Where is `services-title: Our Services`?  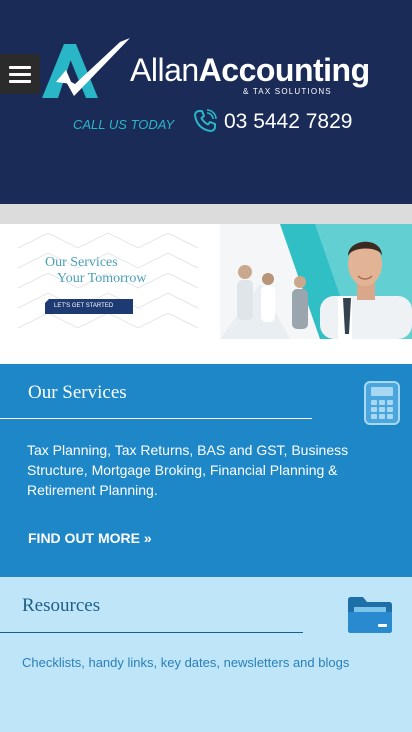 services-title: Our Services is located at coordinates (77, 392).